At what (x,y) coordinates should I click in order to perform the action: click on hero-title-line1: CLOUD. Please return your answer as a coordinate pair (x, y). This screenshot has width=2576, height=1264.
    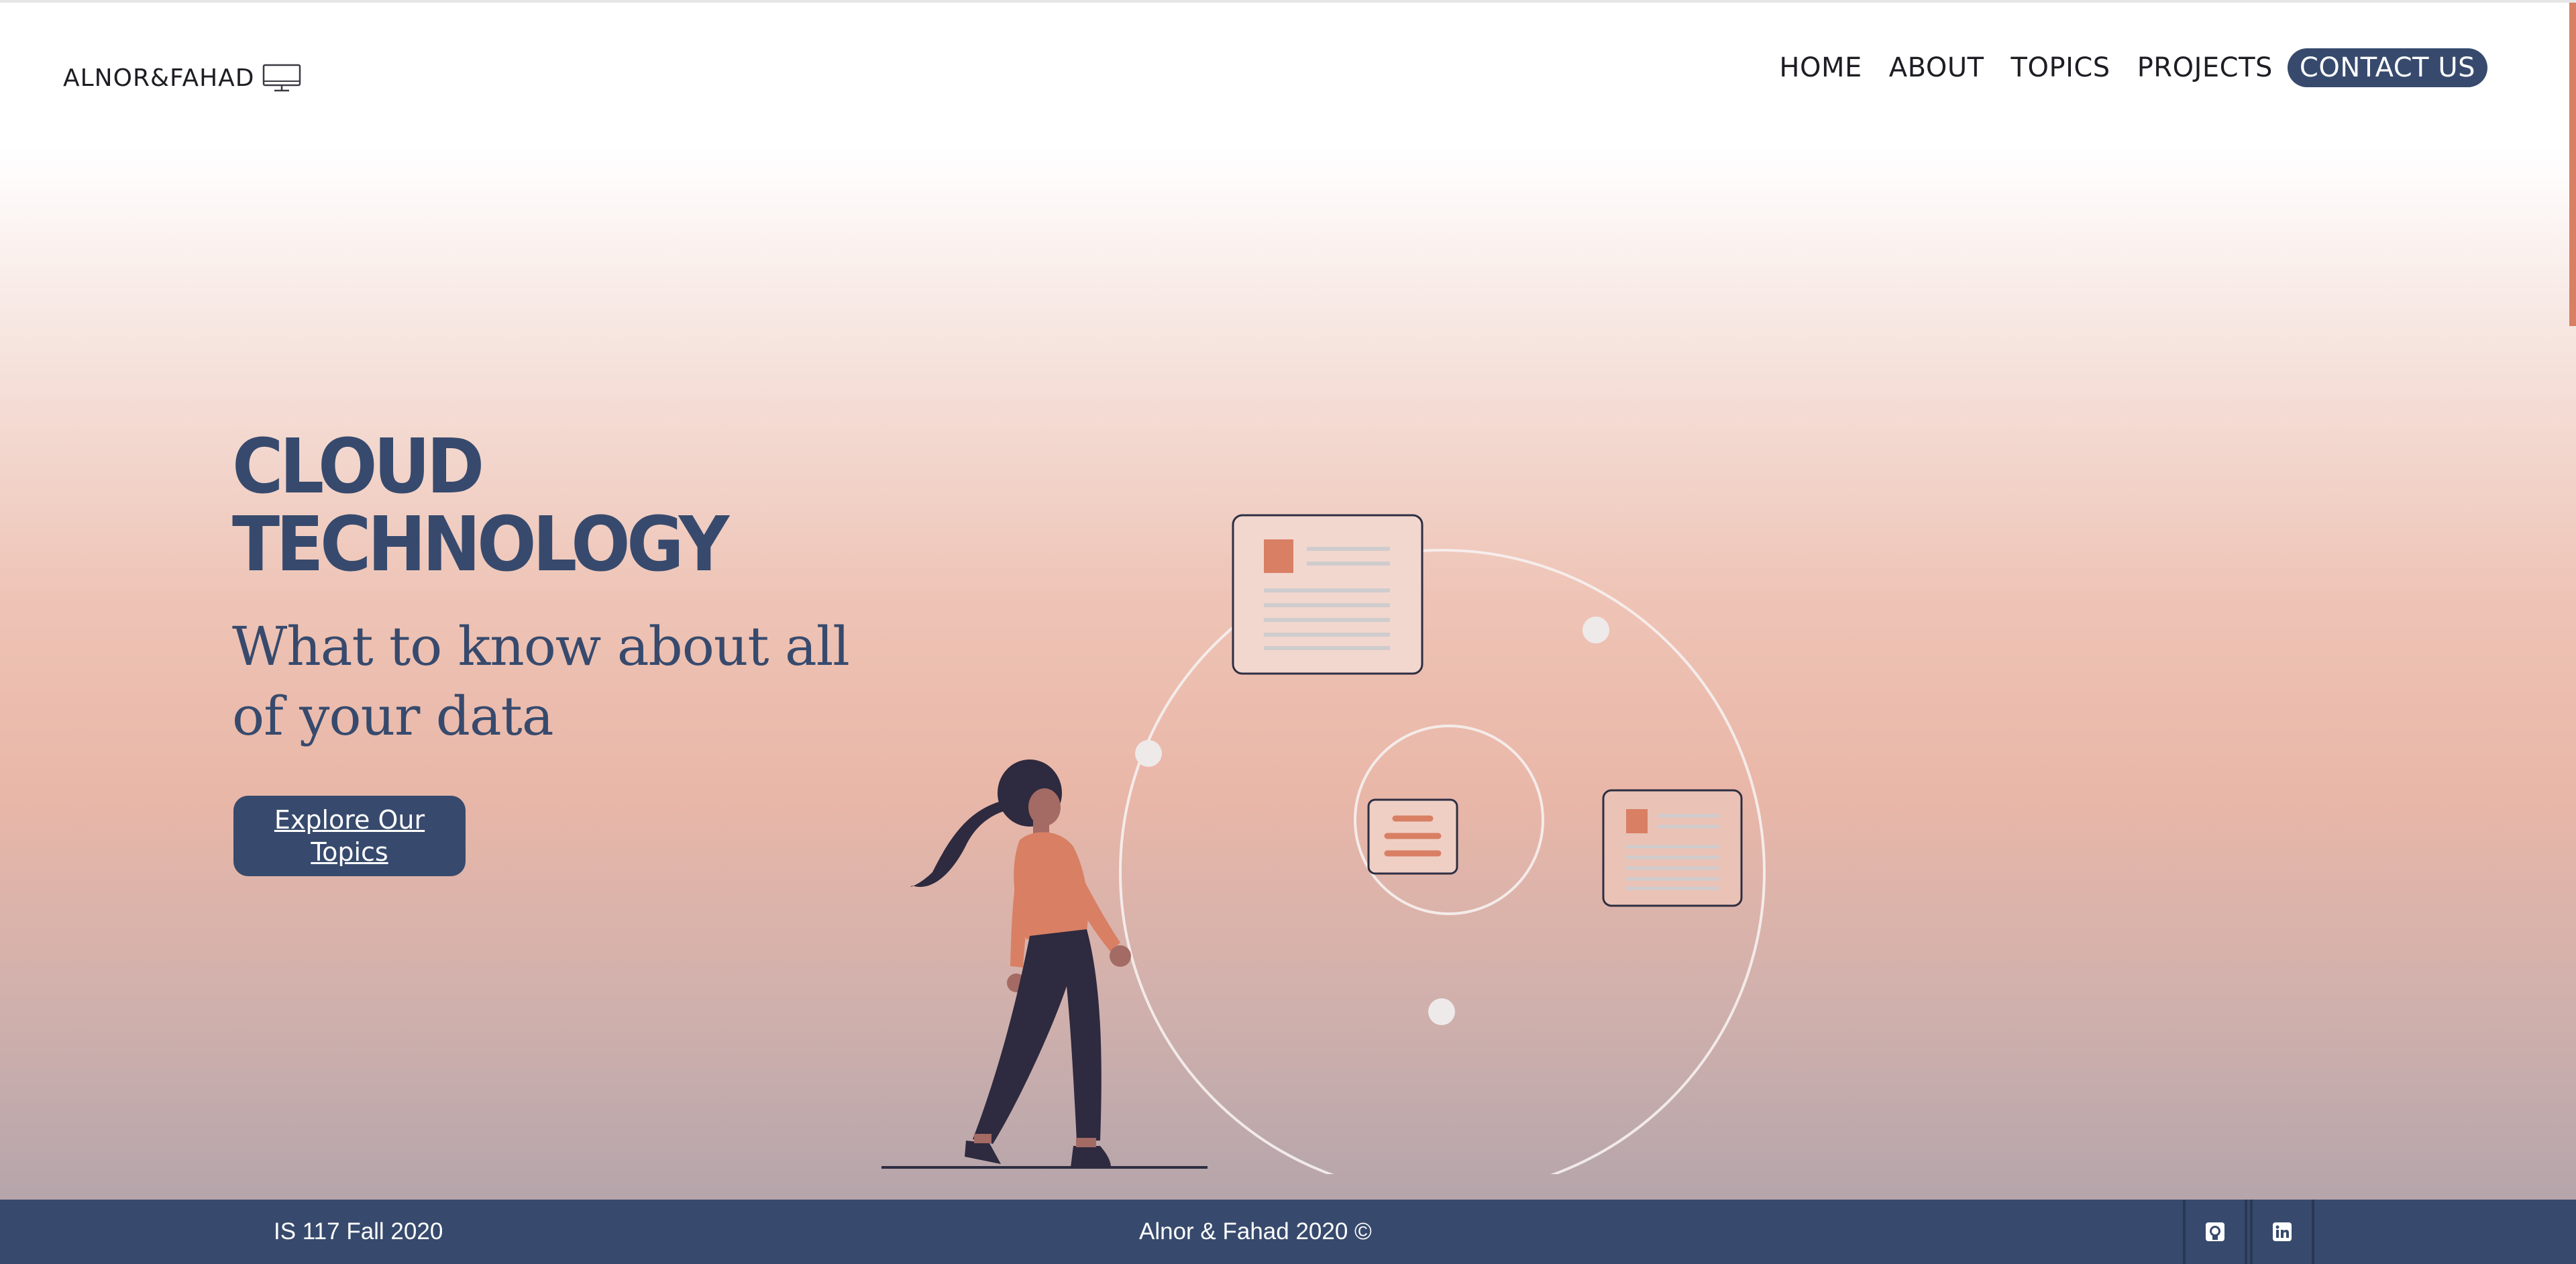
    Looking at the image, I should click on (358, 467).